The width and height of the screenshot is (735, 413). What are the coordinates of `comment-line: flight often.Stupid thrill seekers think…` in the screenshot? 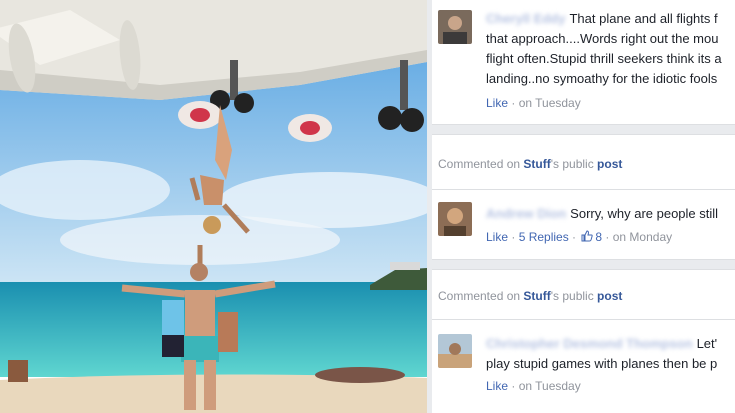 It's located at (604, 58).